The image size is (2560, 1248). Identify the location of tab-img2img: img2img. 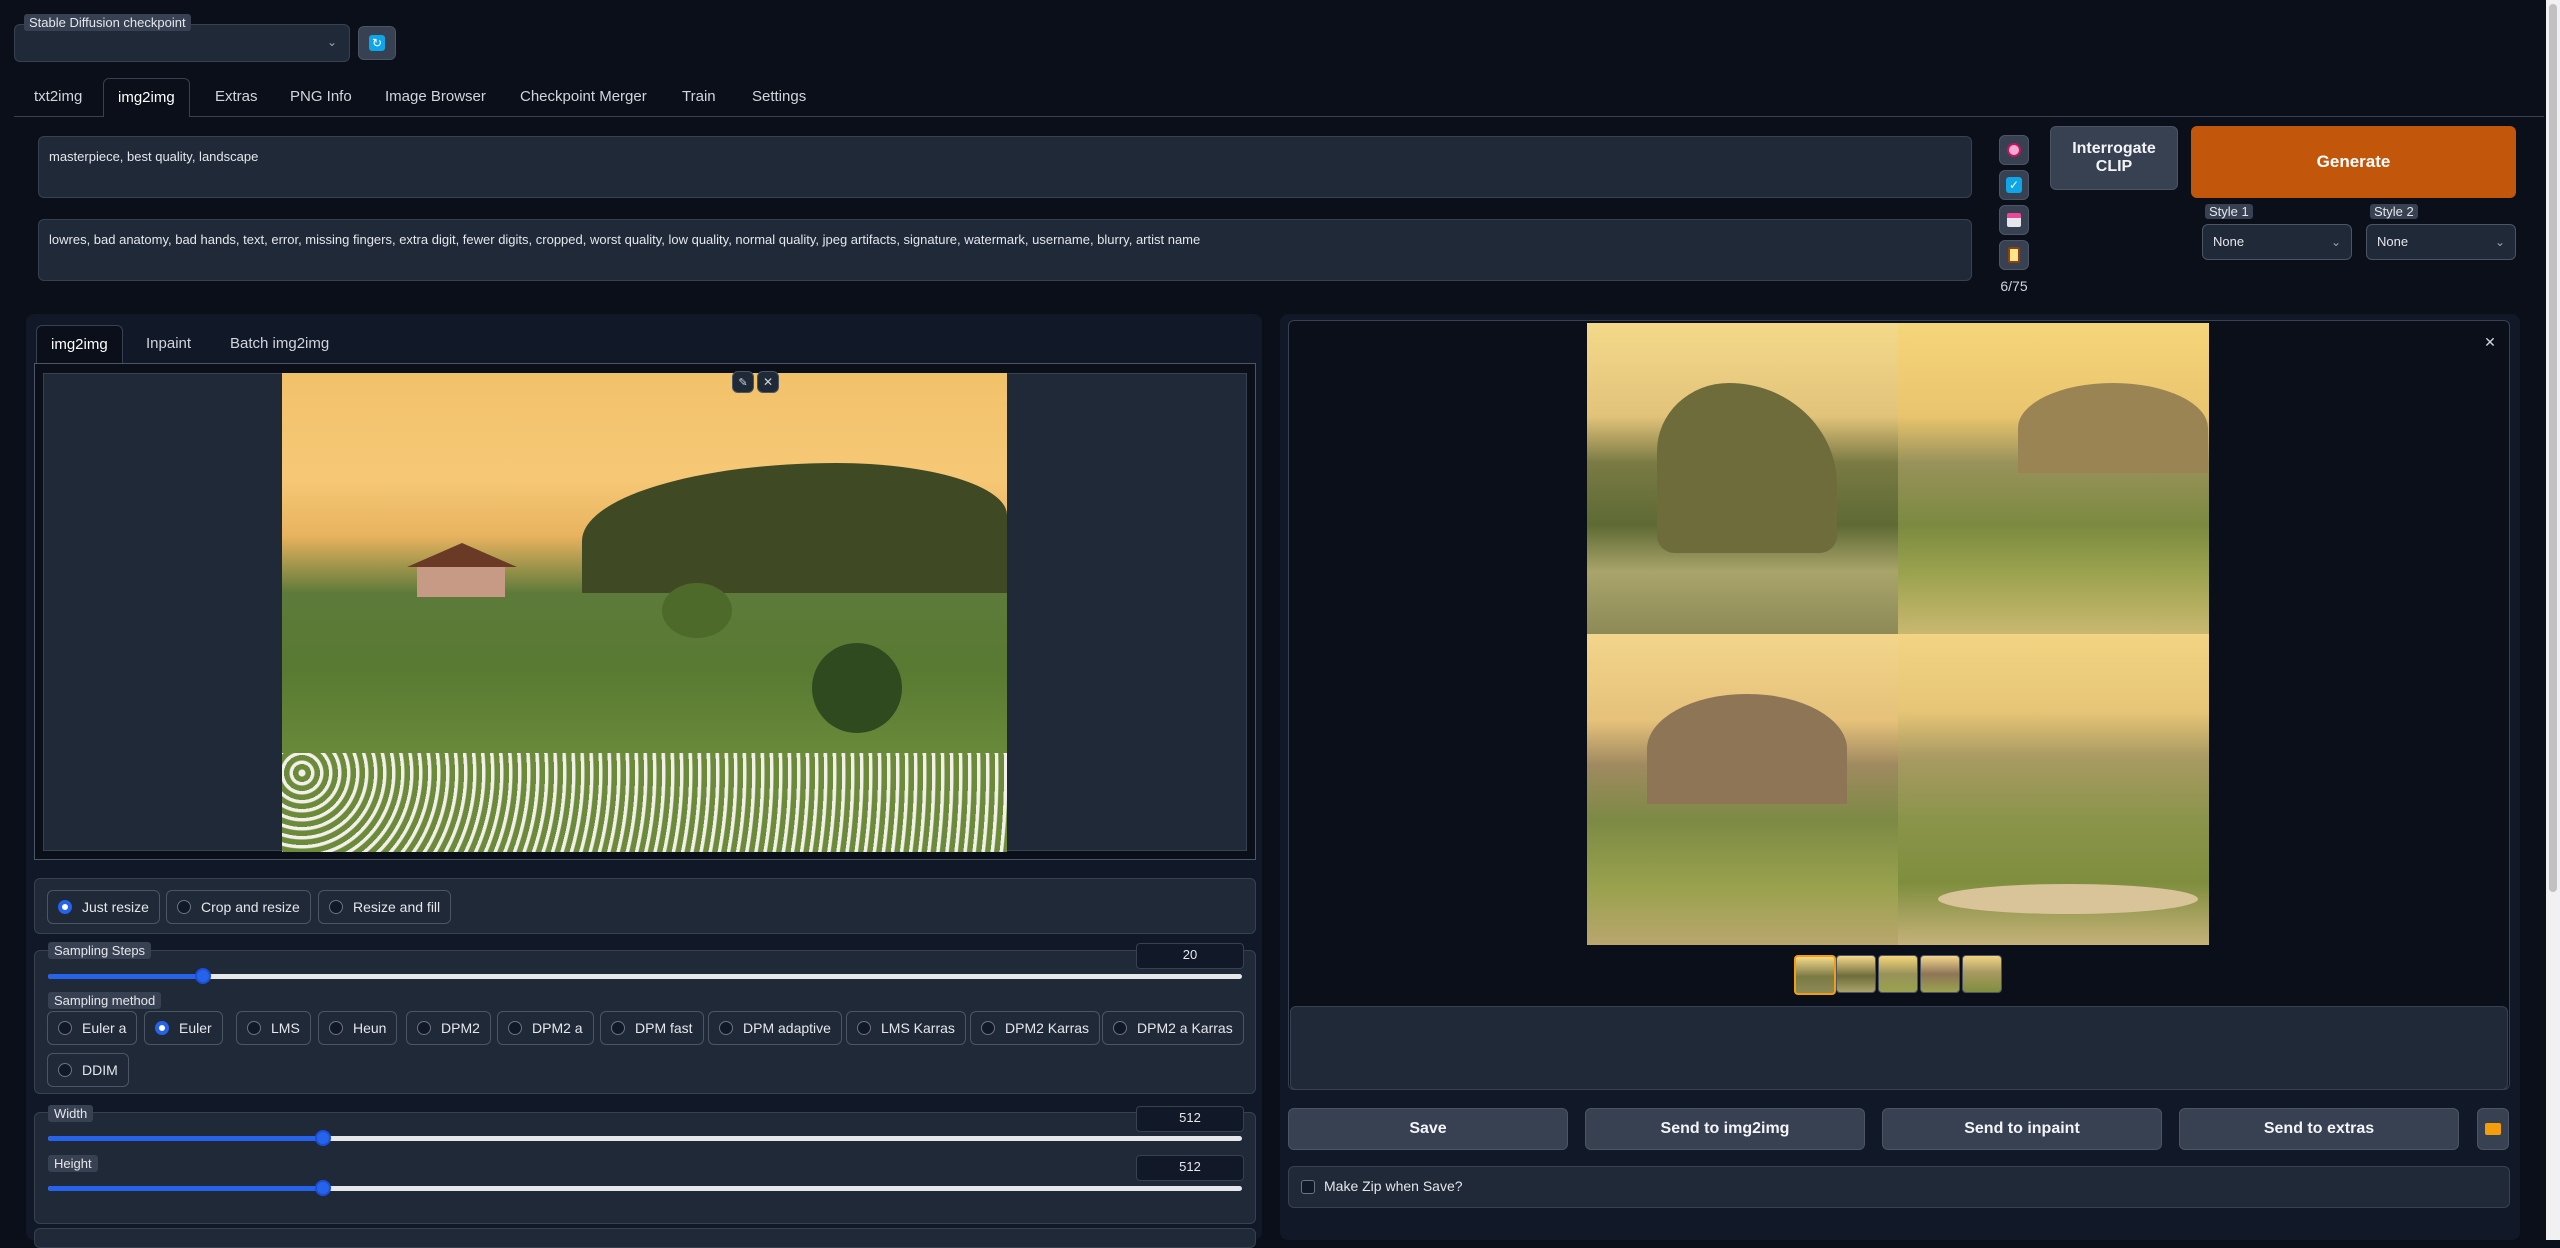
(146, 97).